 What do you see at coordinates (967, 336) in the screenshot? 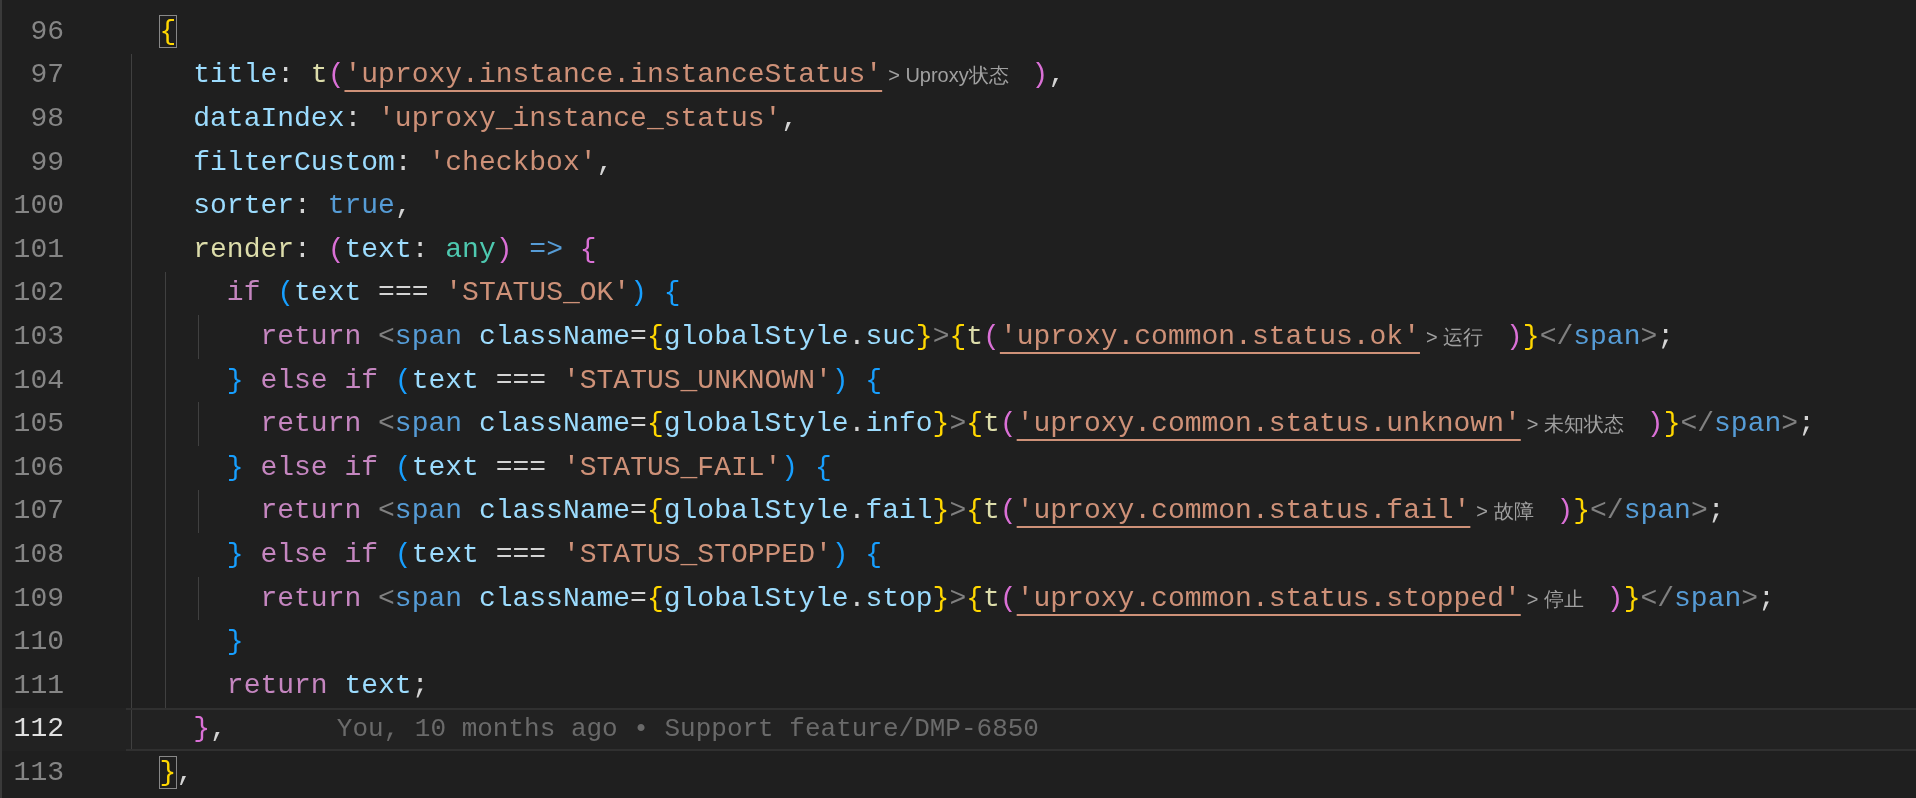
I see `code-line: return <span className={globalStyle.suc}>{t('uproxy.common.status.ok' > 运行 )}</span>;` at bounding box center [967, 336].